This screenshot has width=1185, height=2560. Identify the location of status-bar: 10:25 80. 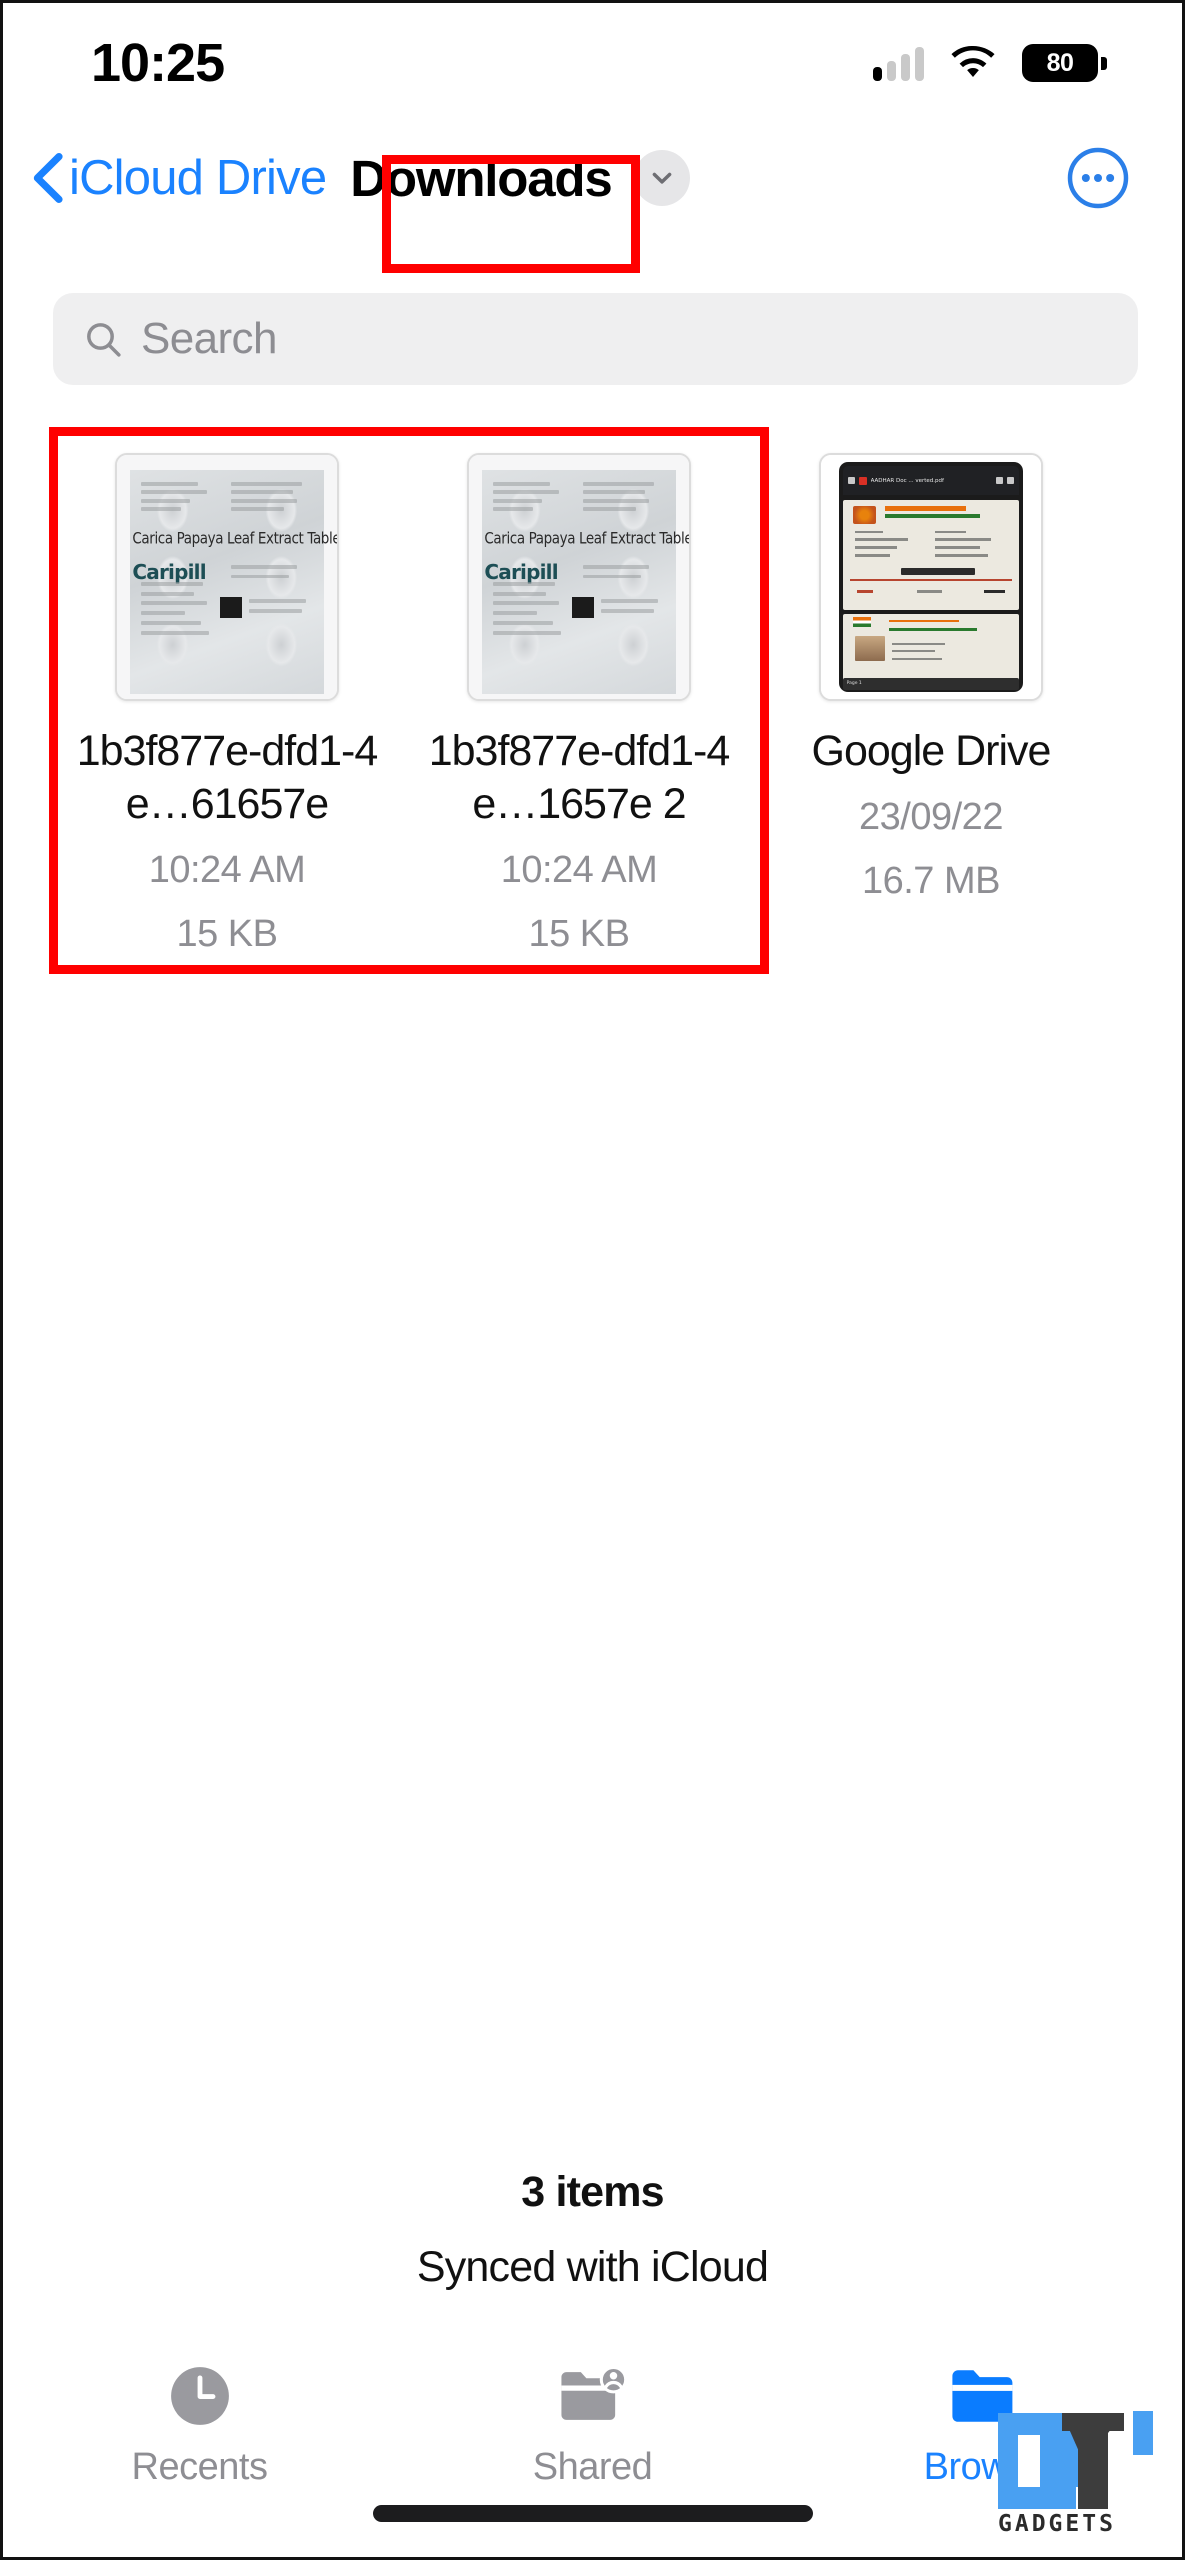
(592, 63).